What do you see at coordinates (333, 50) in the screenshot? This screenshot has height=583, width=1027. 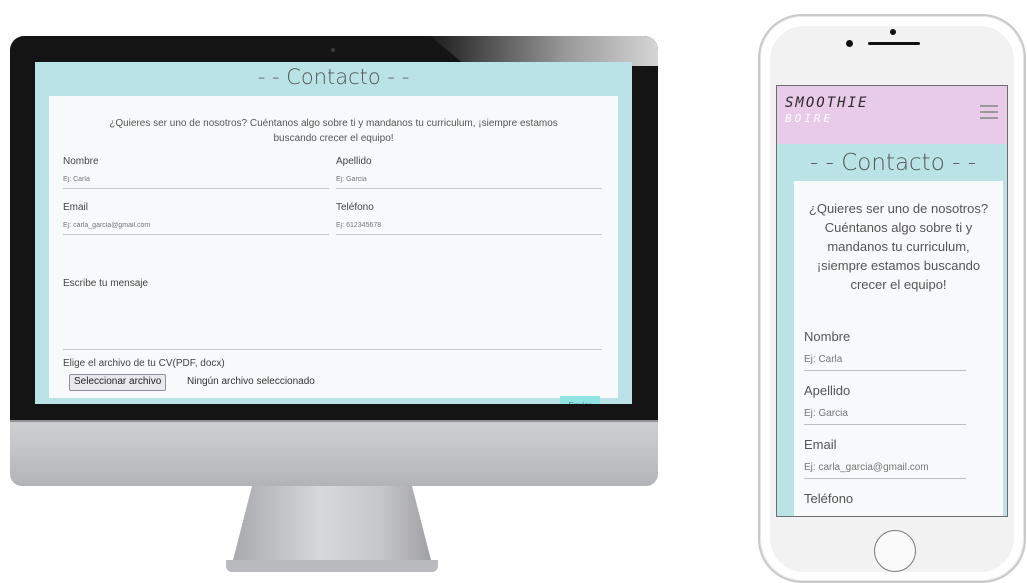 I see `monitor-camera` at bounding box center [333, 50].